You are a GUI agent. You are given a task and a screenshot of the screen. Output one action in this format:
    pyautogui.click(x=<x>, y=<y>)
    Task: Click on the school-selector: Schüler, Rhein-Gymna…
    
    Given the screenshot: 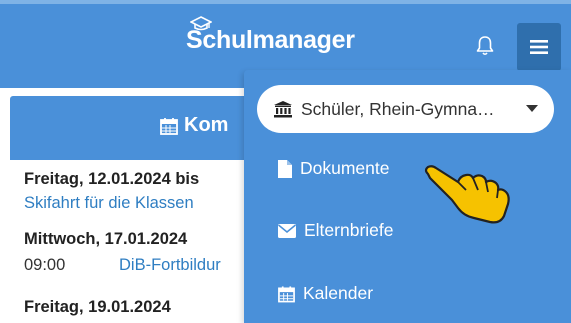 What is the action you would take?
    pyautogui.click(x=405, y=109)
    